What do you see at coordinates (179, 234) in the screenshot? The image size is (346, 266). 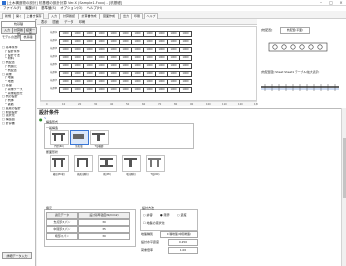 I see `ground-type-select: II 種地盤(中間地盤)` at bounding box center [179, 234].